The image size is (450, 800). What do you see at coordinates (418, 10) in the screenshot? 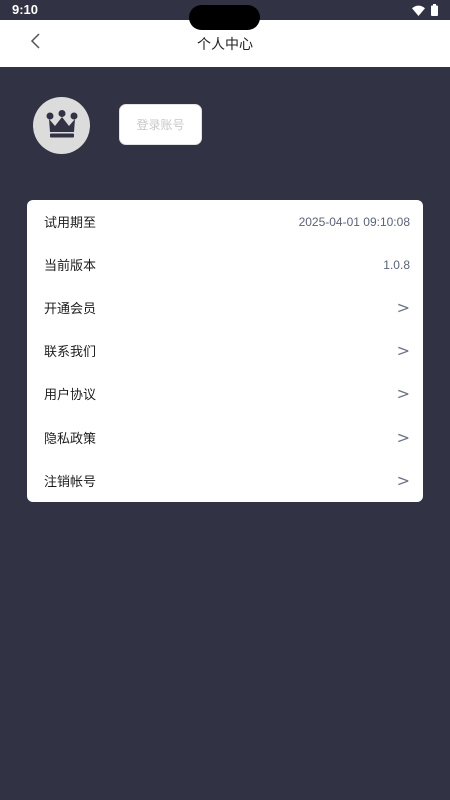
I see `wifi-icon` at bounding box center [418, 10].